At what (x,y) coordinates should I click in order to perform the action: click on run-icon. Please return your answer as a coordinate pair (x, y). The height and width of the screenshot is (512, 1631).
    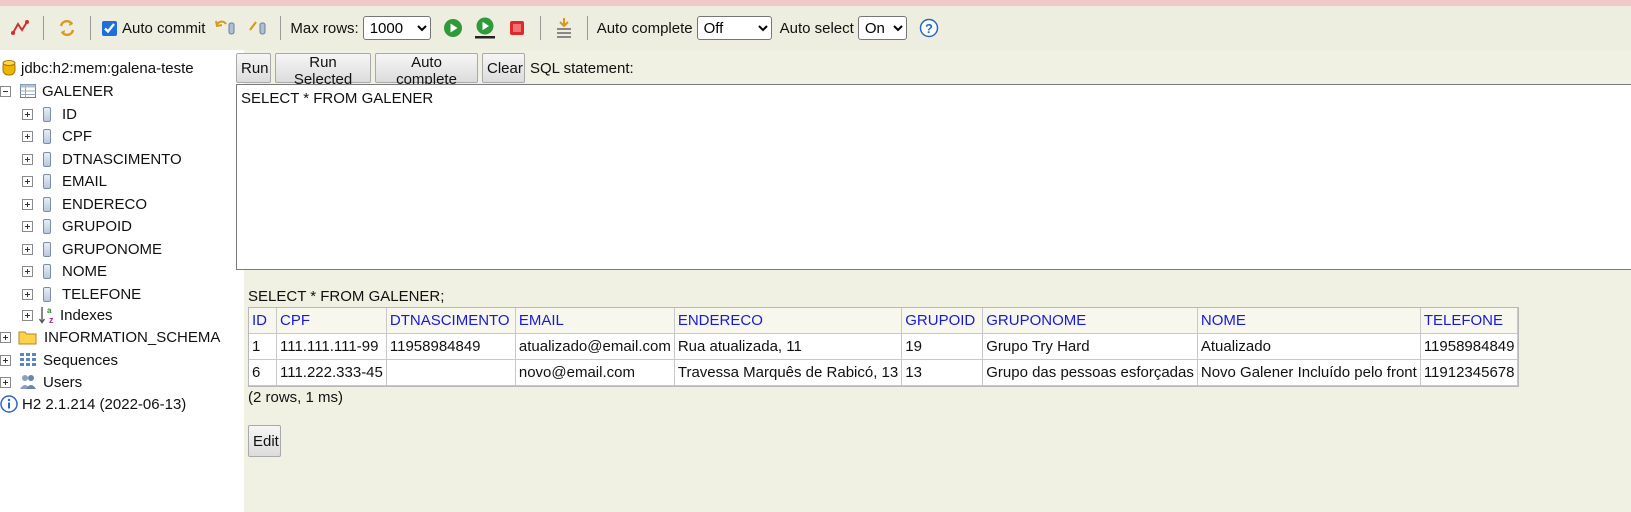
    Looking at the image, I should click on (453, 28).